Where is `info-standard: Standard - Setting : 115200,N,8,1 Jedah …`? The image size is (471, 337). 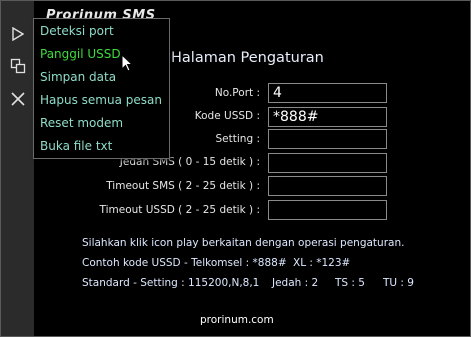
info-standard: Standard - Setting : 115200,N,8,1 Jedah … is located at coordinates (252, 284).